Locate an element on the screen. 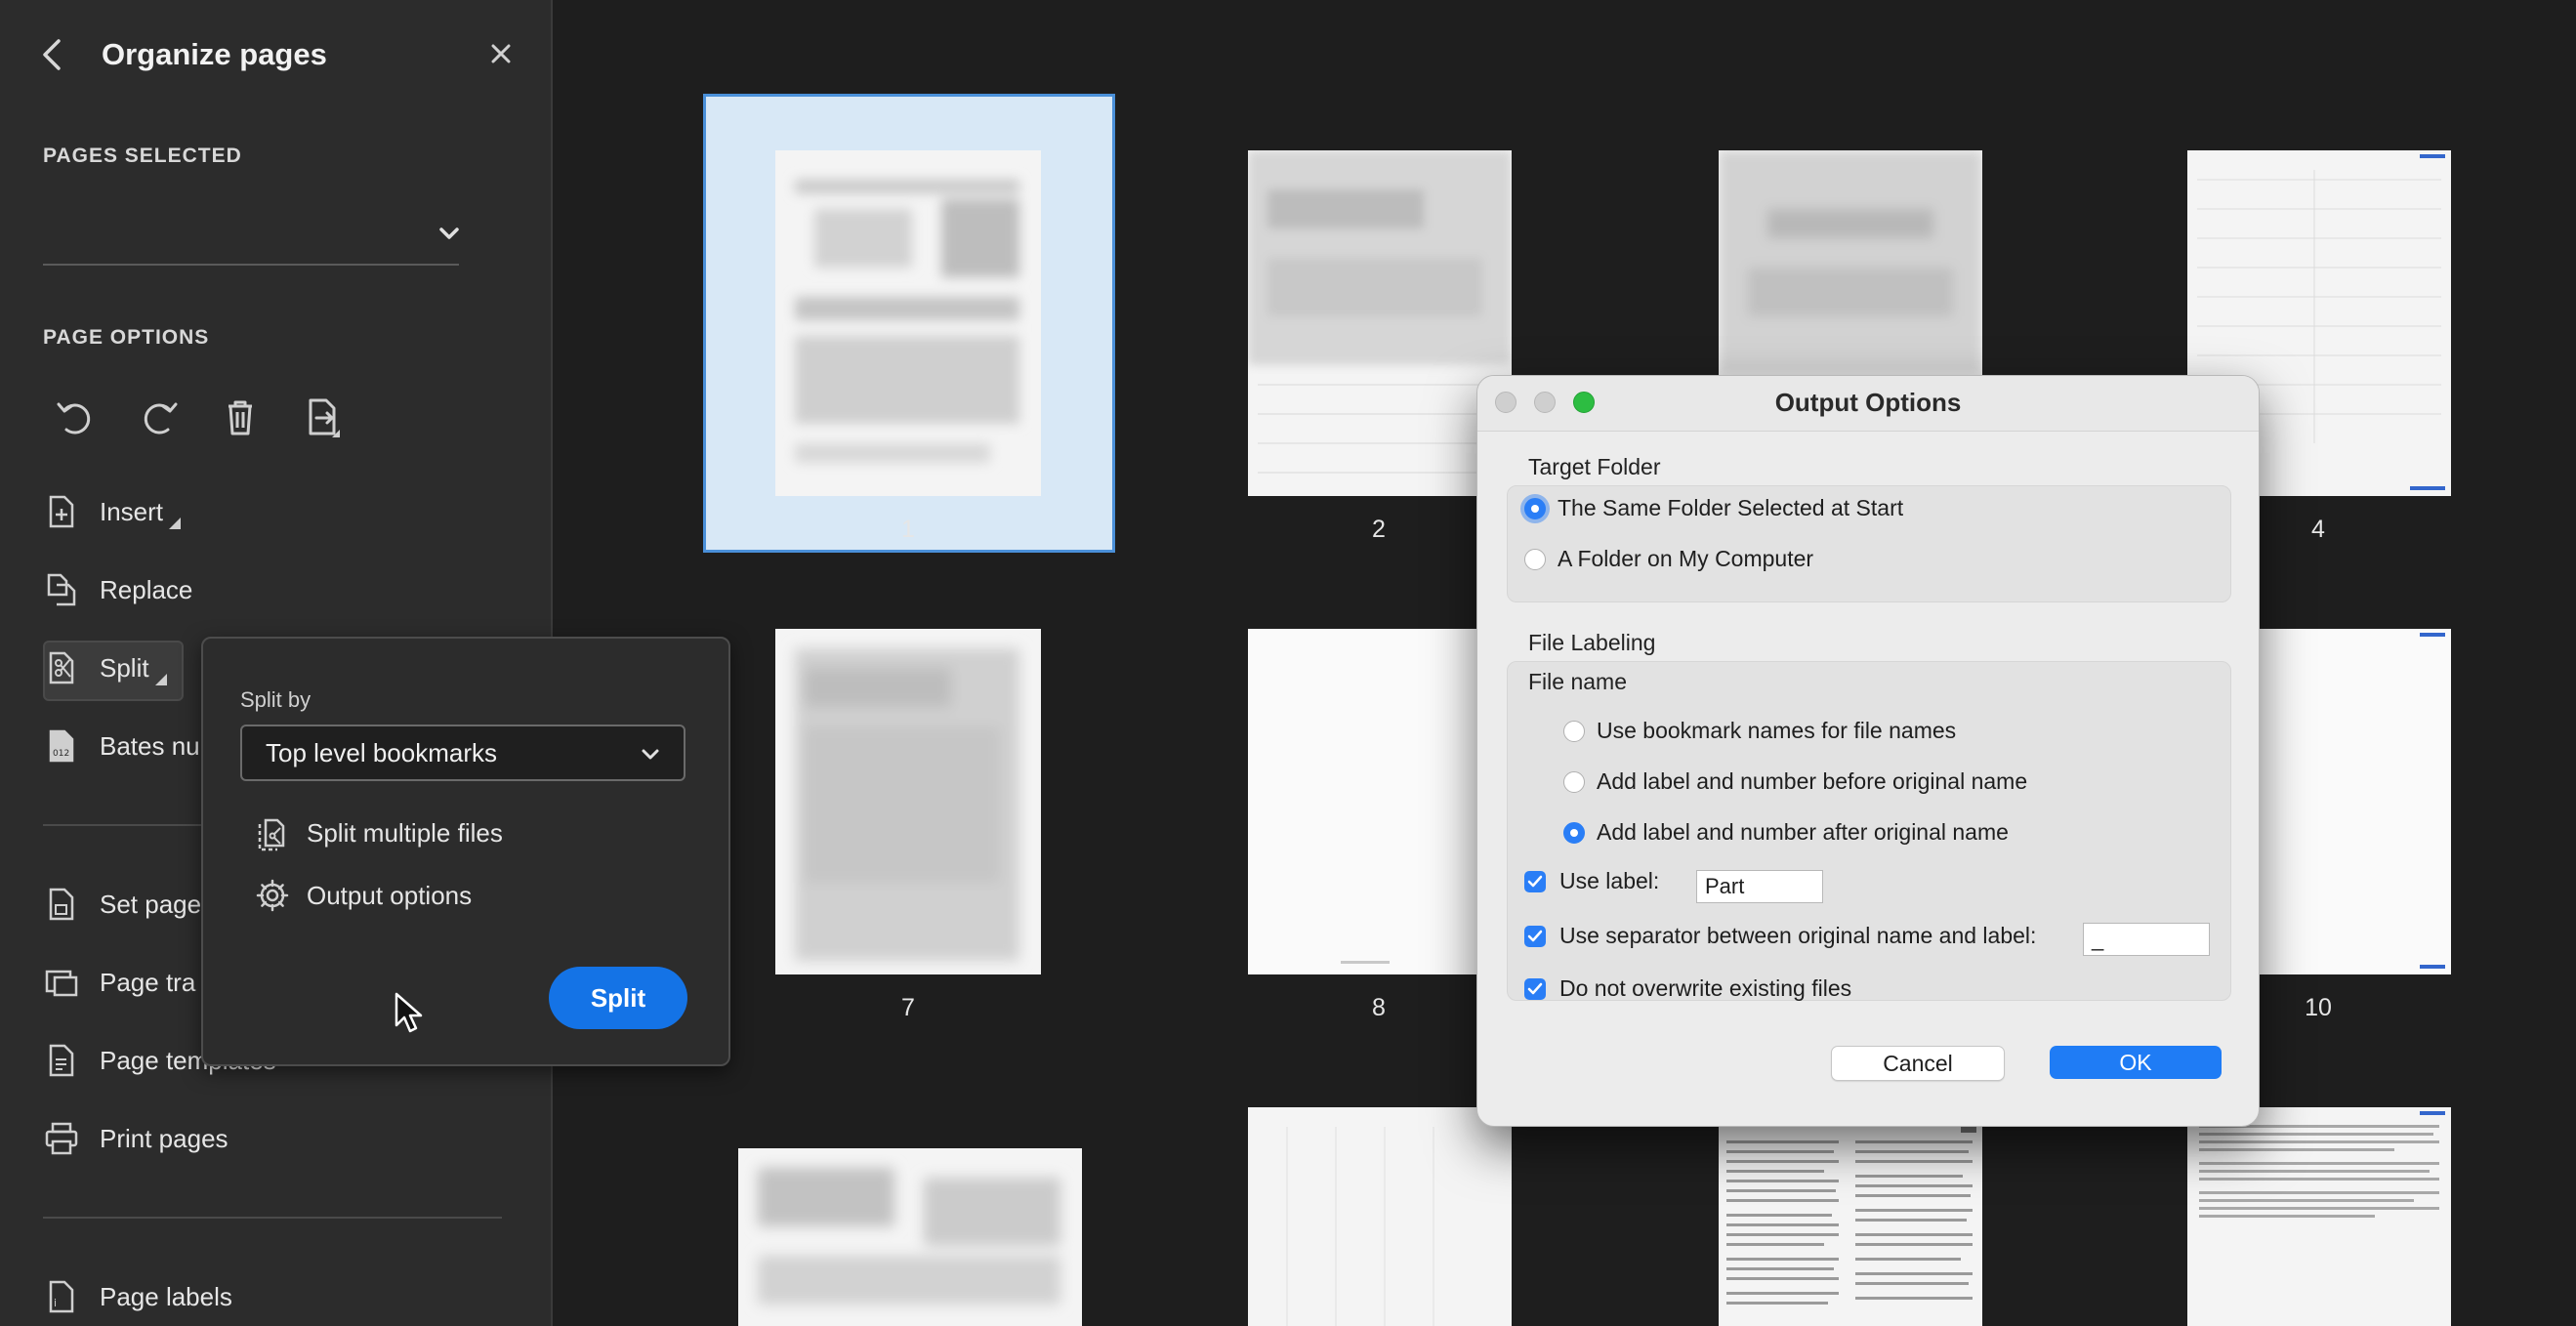 This screenshot has width=2576, height=1326. print-pages-label: Print pages is located at coordinates (164, 1138).